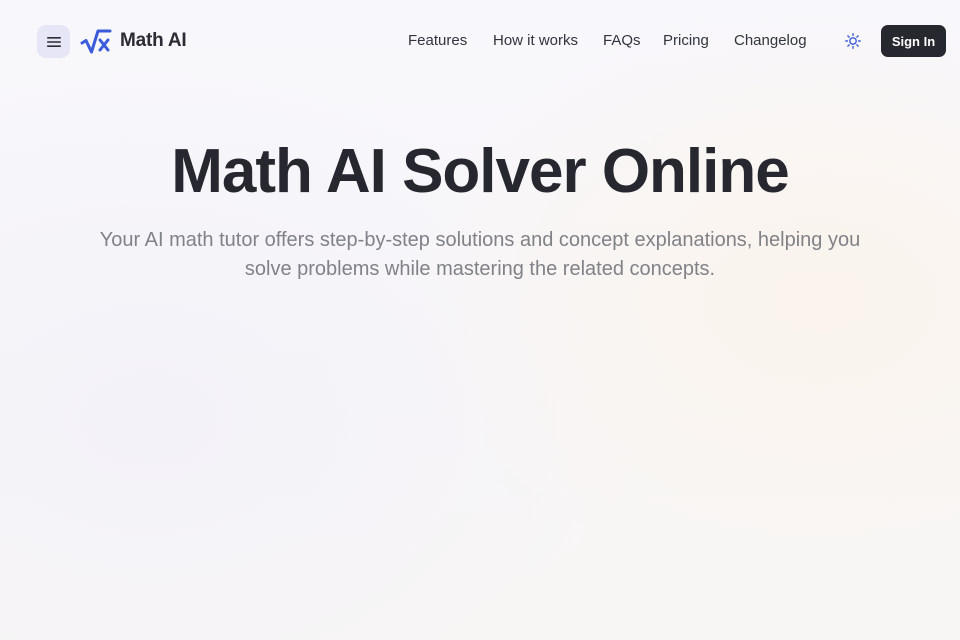 The height and width of the screenshot is (640, 960). I want to click on nav-faqs: FAQs, so click(622, 40).